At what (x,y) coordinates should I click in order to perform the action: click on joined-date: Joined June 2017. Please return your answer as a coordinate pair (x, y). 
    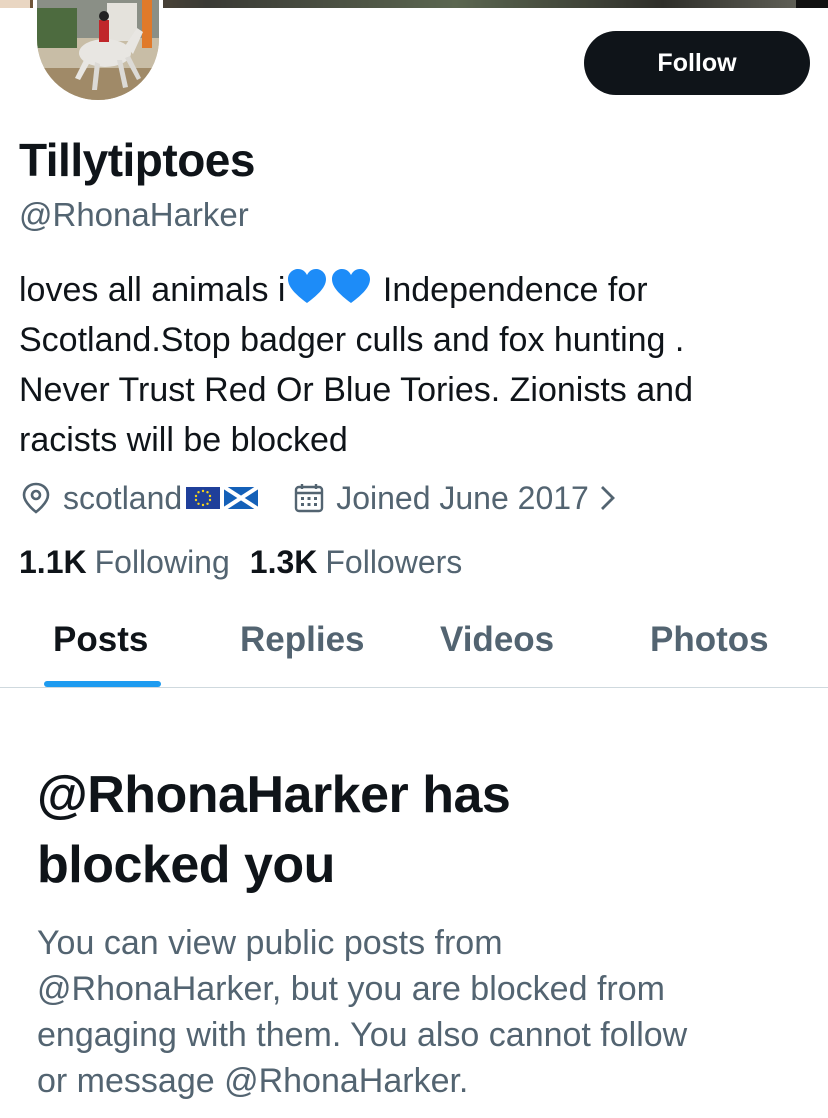
    Looking at the image, I should click on (455, 498).